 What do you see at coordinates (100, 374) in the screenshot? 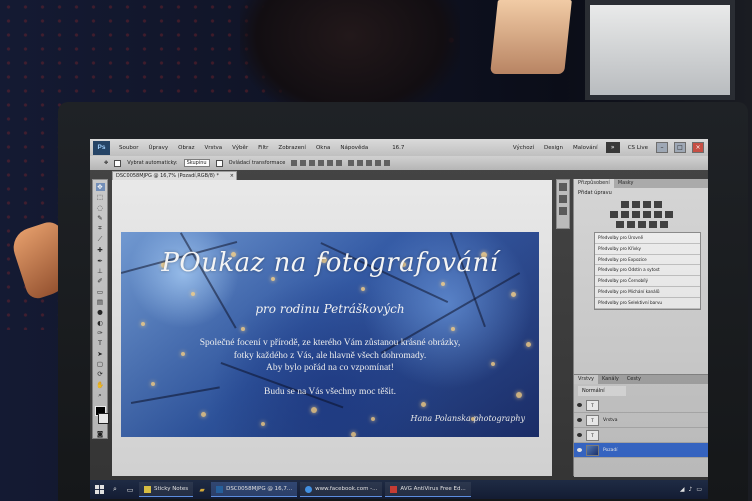
I see `3d-rotate-tool-icon: ⟳` at bounding box center [100, 374].